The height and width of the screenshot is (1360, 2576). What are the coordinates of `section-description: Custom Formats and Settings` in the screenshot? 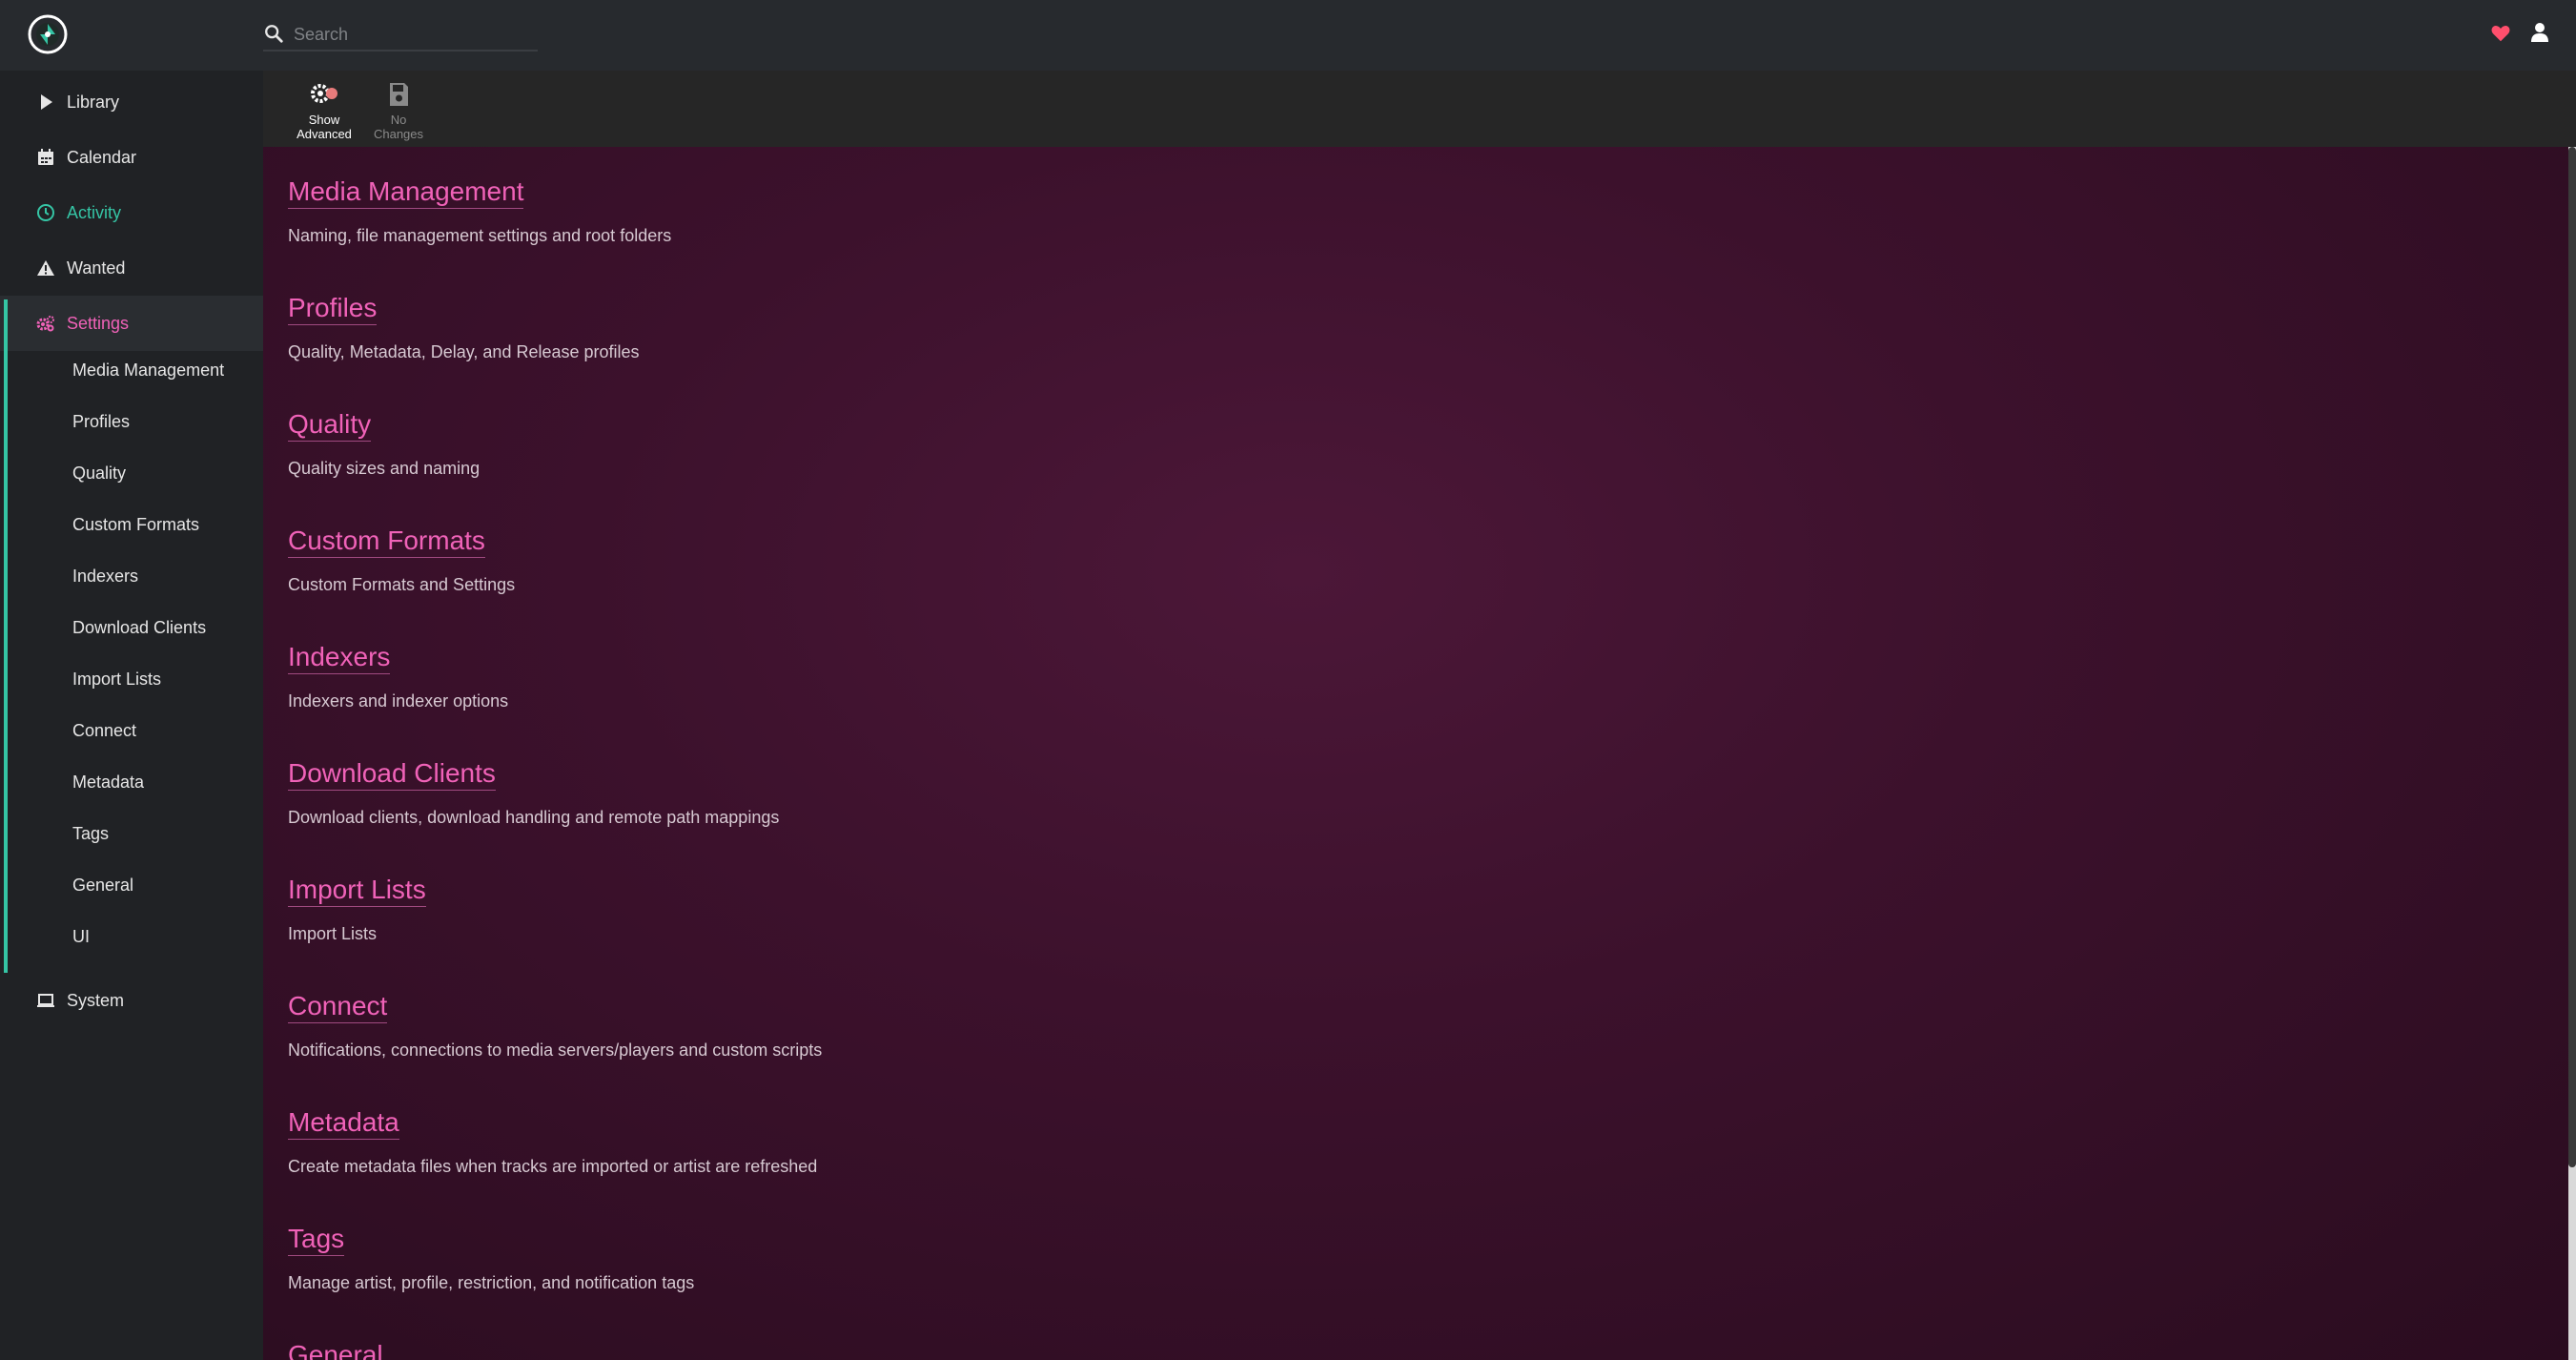 It's located at (402, 584).